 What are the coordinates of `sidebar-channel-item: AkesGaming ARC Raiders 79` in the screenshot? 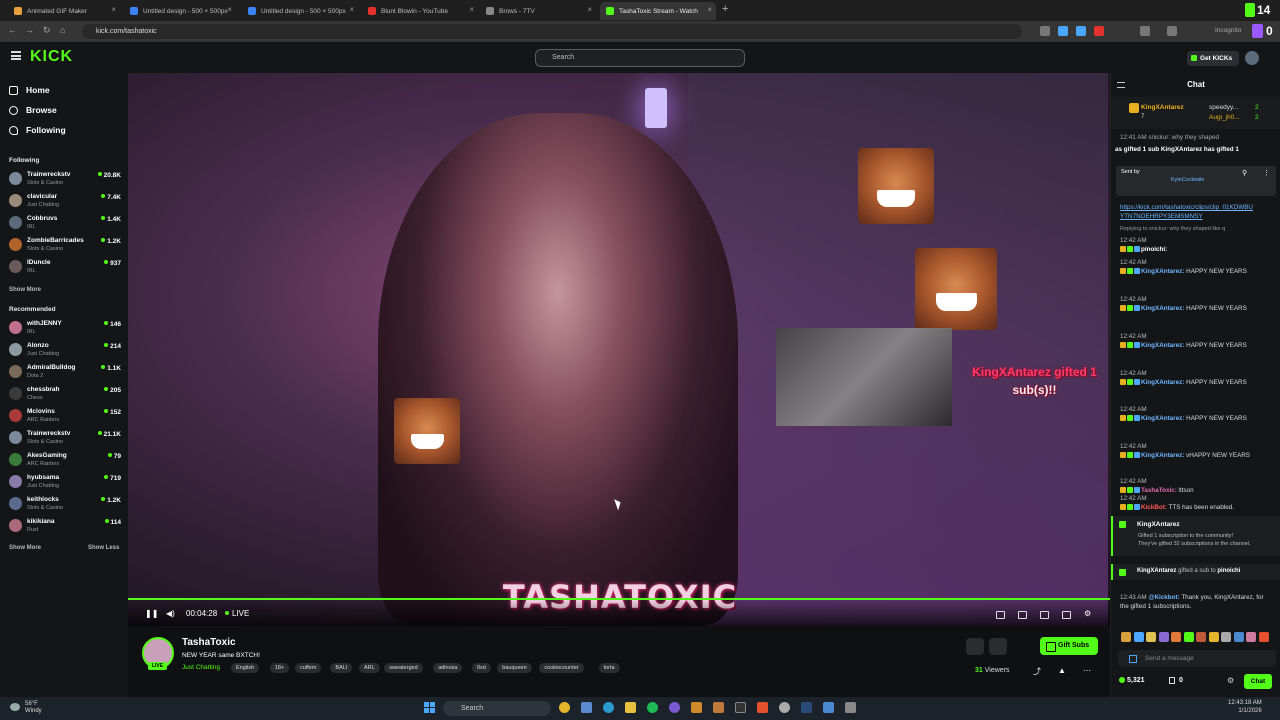 It's located at (65, 460).